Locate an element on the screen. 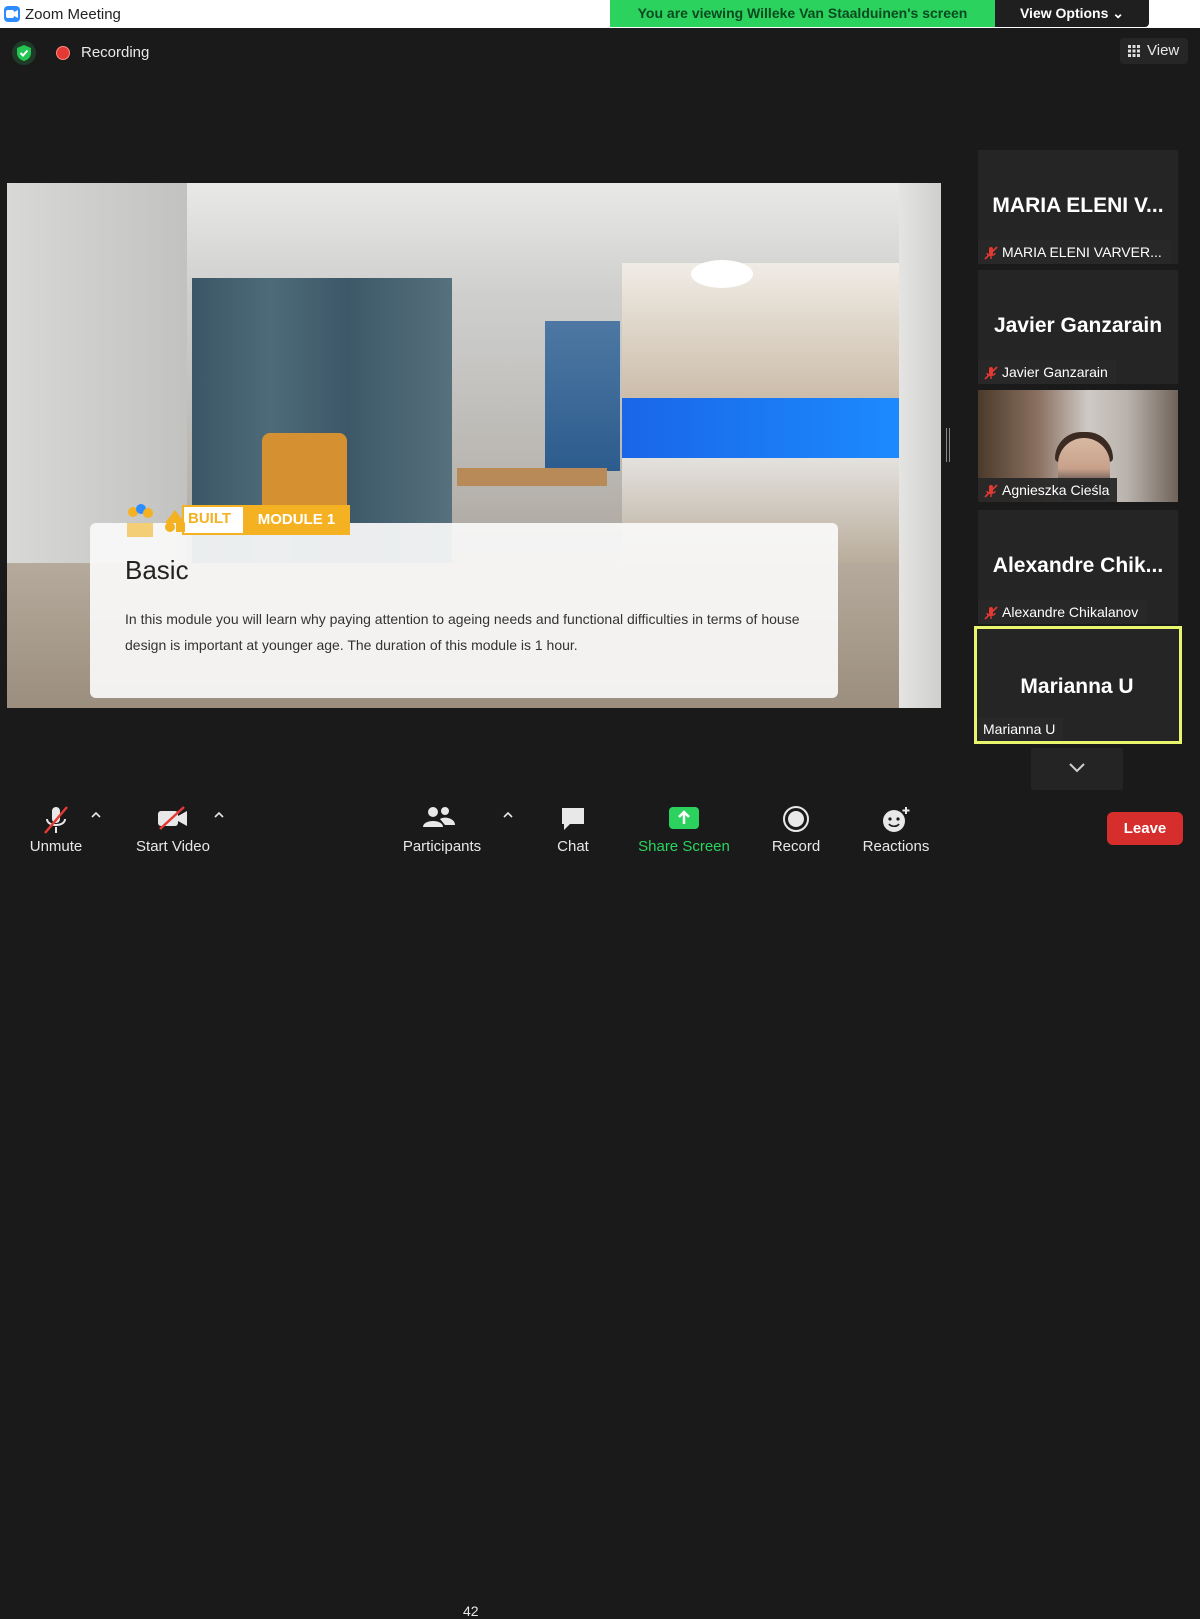 The image size is (1200, 1619). slide-photo-lamp is located at coordinates (722, 274).